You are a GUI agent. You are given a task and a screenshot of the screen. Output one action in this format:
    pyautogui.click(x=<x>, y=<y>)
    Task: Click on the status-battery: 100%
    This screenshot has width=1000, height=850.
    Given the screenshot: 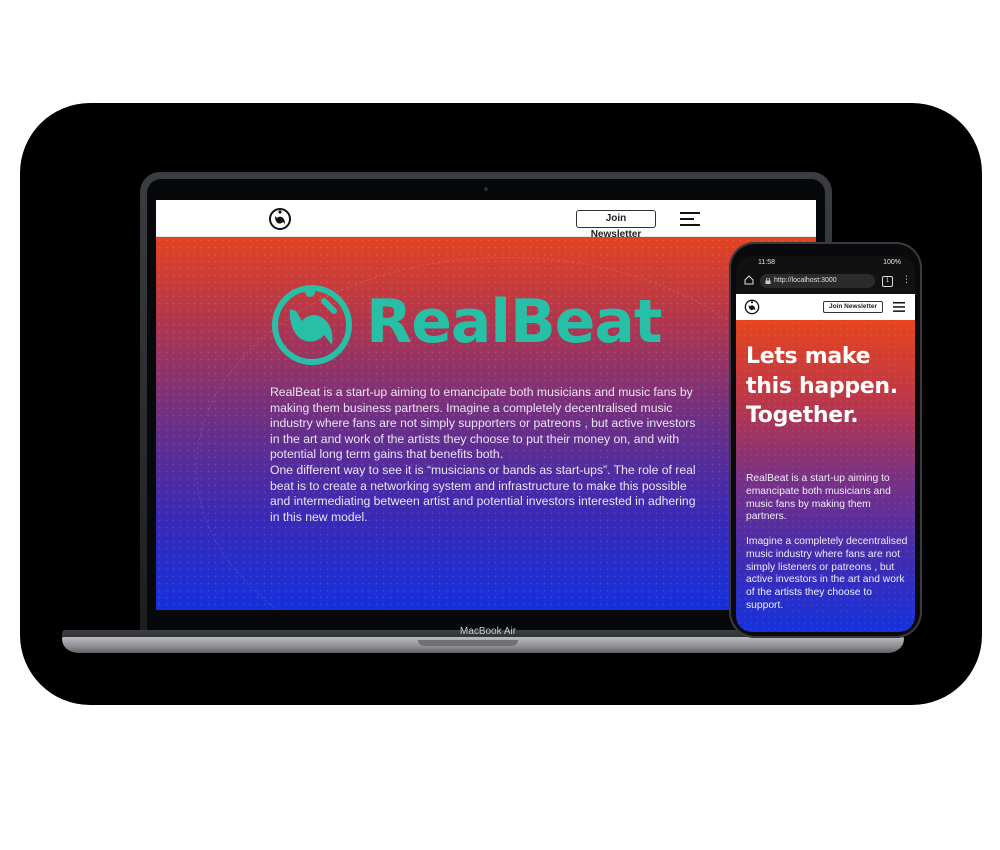 What is the action you would take?
    pyautogui.click(x=892, y=262)
    